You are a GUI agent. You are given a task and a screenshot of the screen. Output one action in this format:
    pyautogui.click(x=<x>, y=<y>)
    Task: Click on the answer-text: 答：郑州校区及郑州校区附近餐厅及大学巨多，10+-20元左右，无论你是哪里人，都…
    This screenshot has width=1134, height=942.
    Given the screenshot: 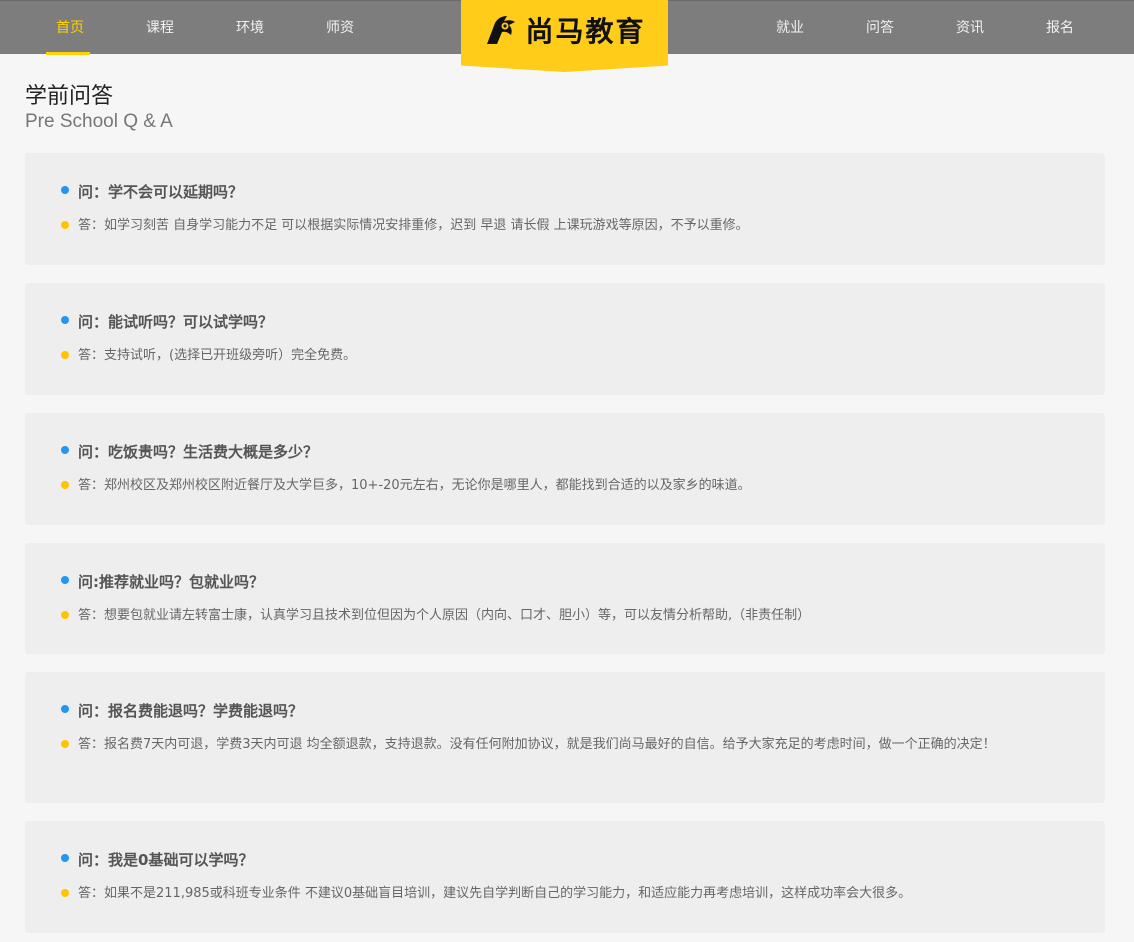 What is the action you would take?
    pyautogui.click(x=414, y=485)
    